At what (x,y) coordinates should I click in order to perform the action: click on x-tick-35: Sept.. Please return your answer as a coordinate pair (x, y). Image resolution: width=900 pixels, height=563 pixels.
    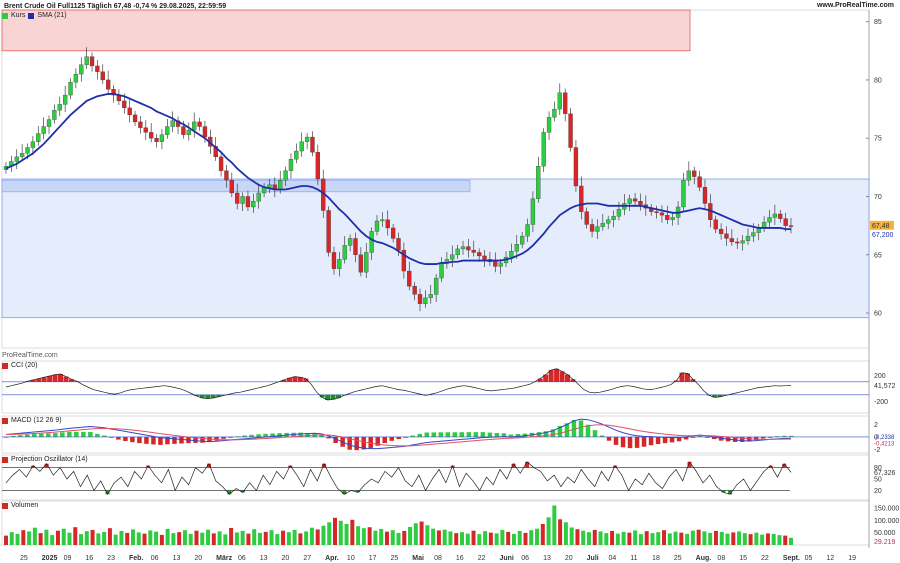
    Looking at the image, I should click on (791, 558).